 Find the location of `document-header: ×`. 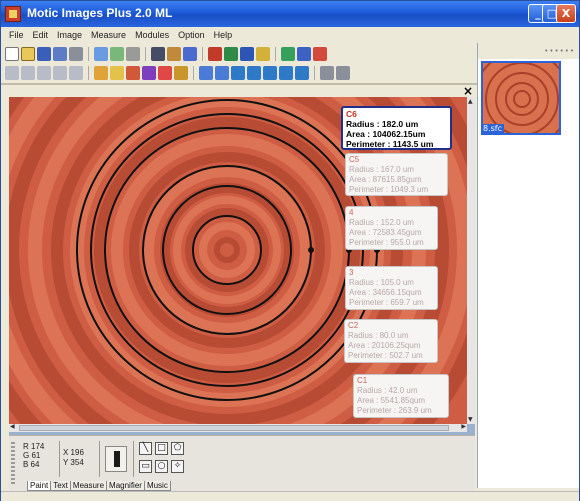

document-header: × is located at coordinates (242, 91).